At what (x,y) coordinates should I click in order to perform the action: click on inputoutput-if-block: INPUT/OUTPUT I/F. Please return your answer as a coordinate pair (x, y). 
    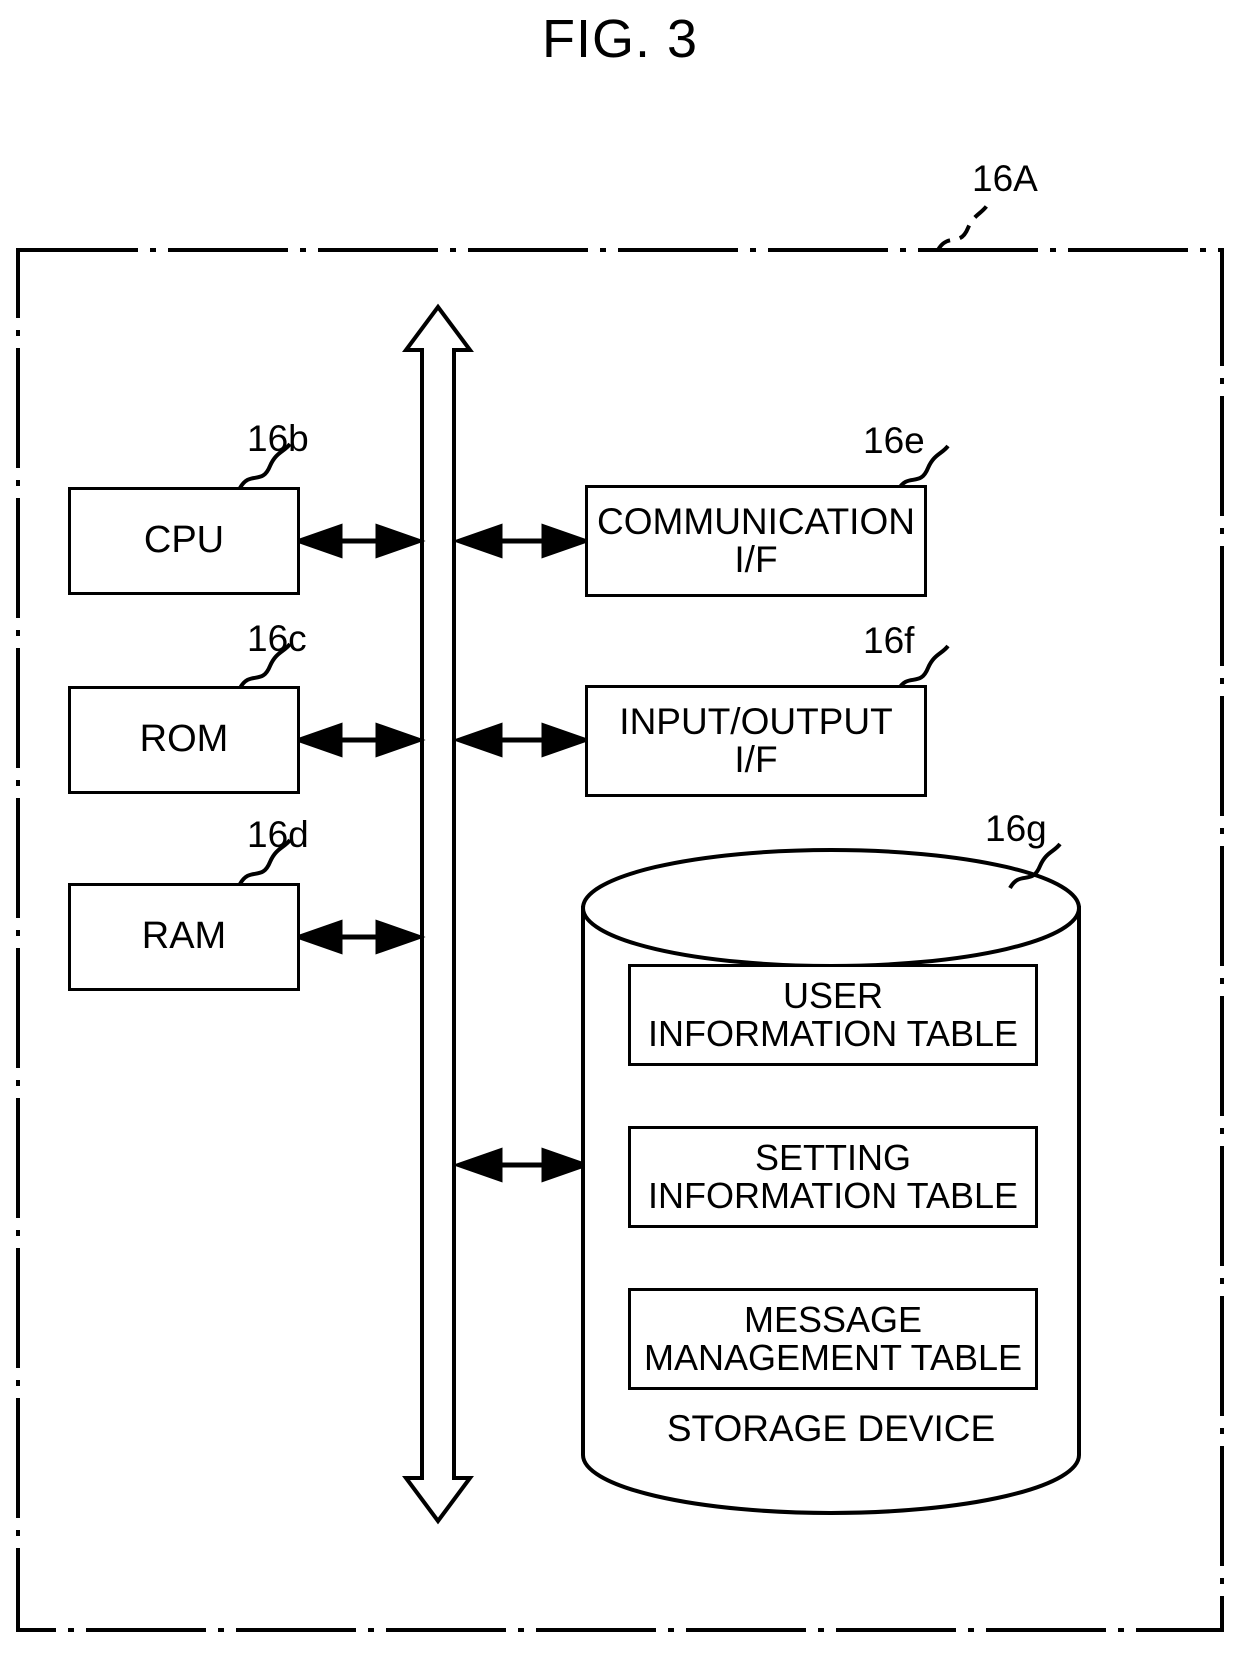
    Looking at the image, I should click on (756, 741).